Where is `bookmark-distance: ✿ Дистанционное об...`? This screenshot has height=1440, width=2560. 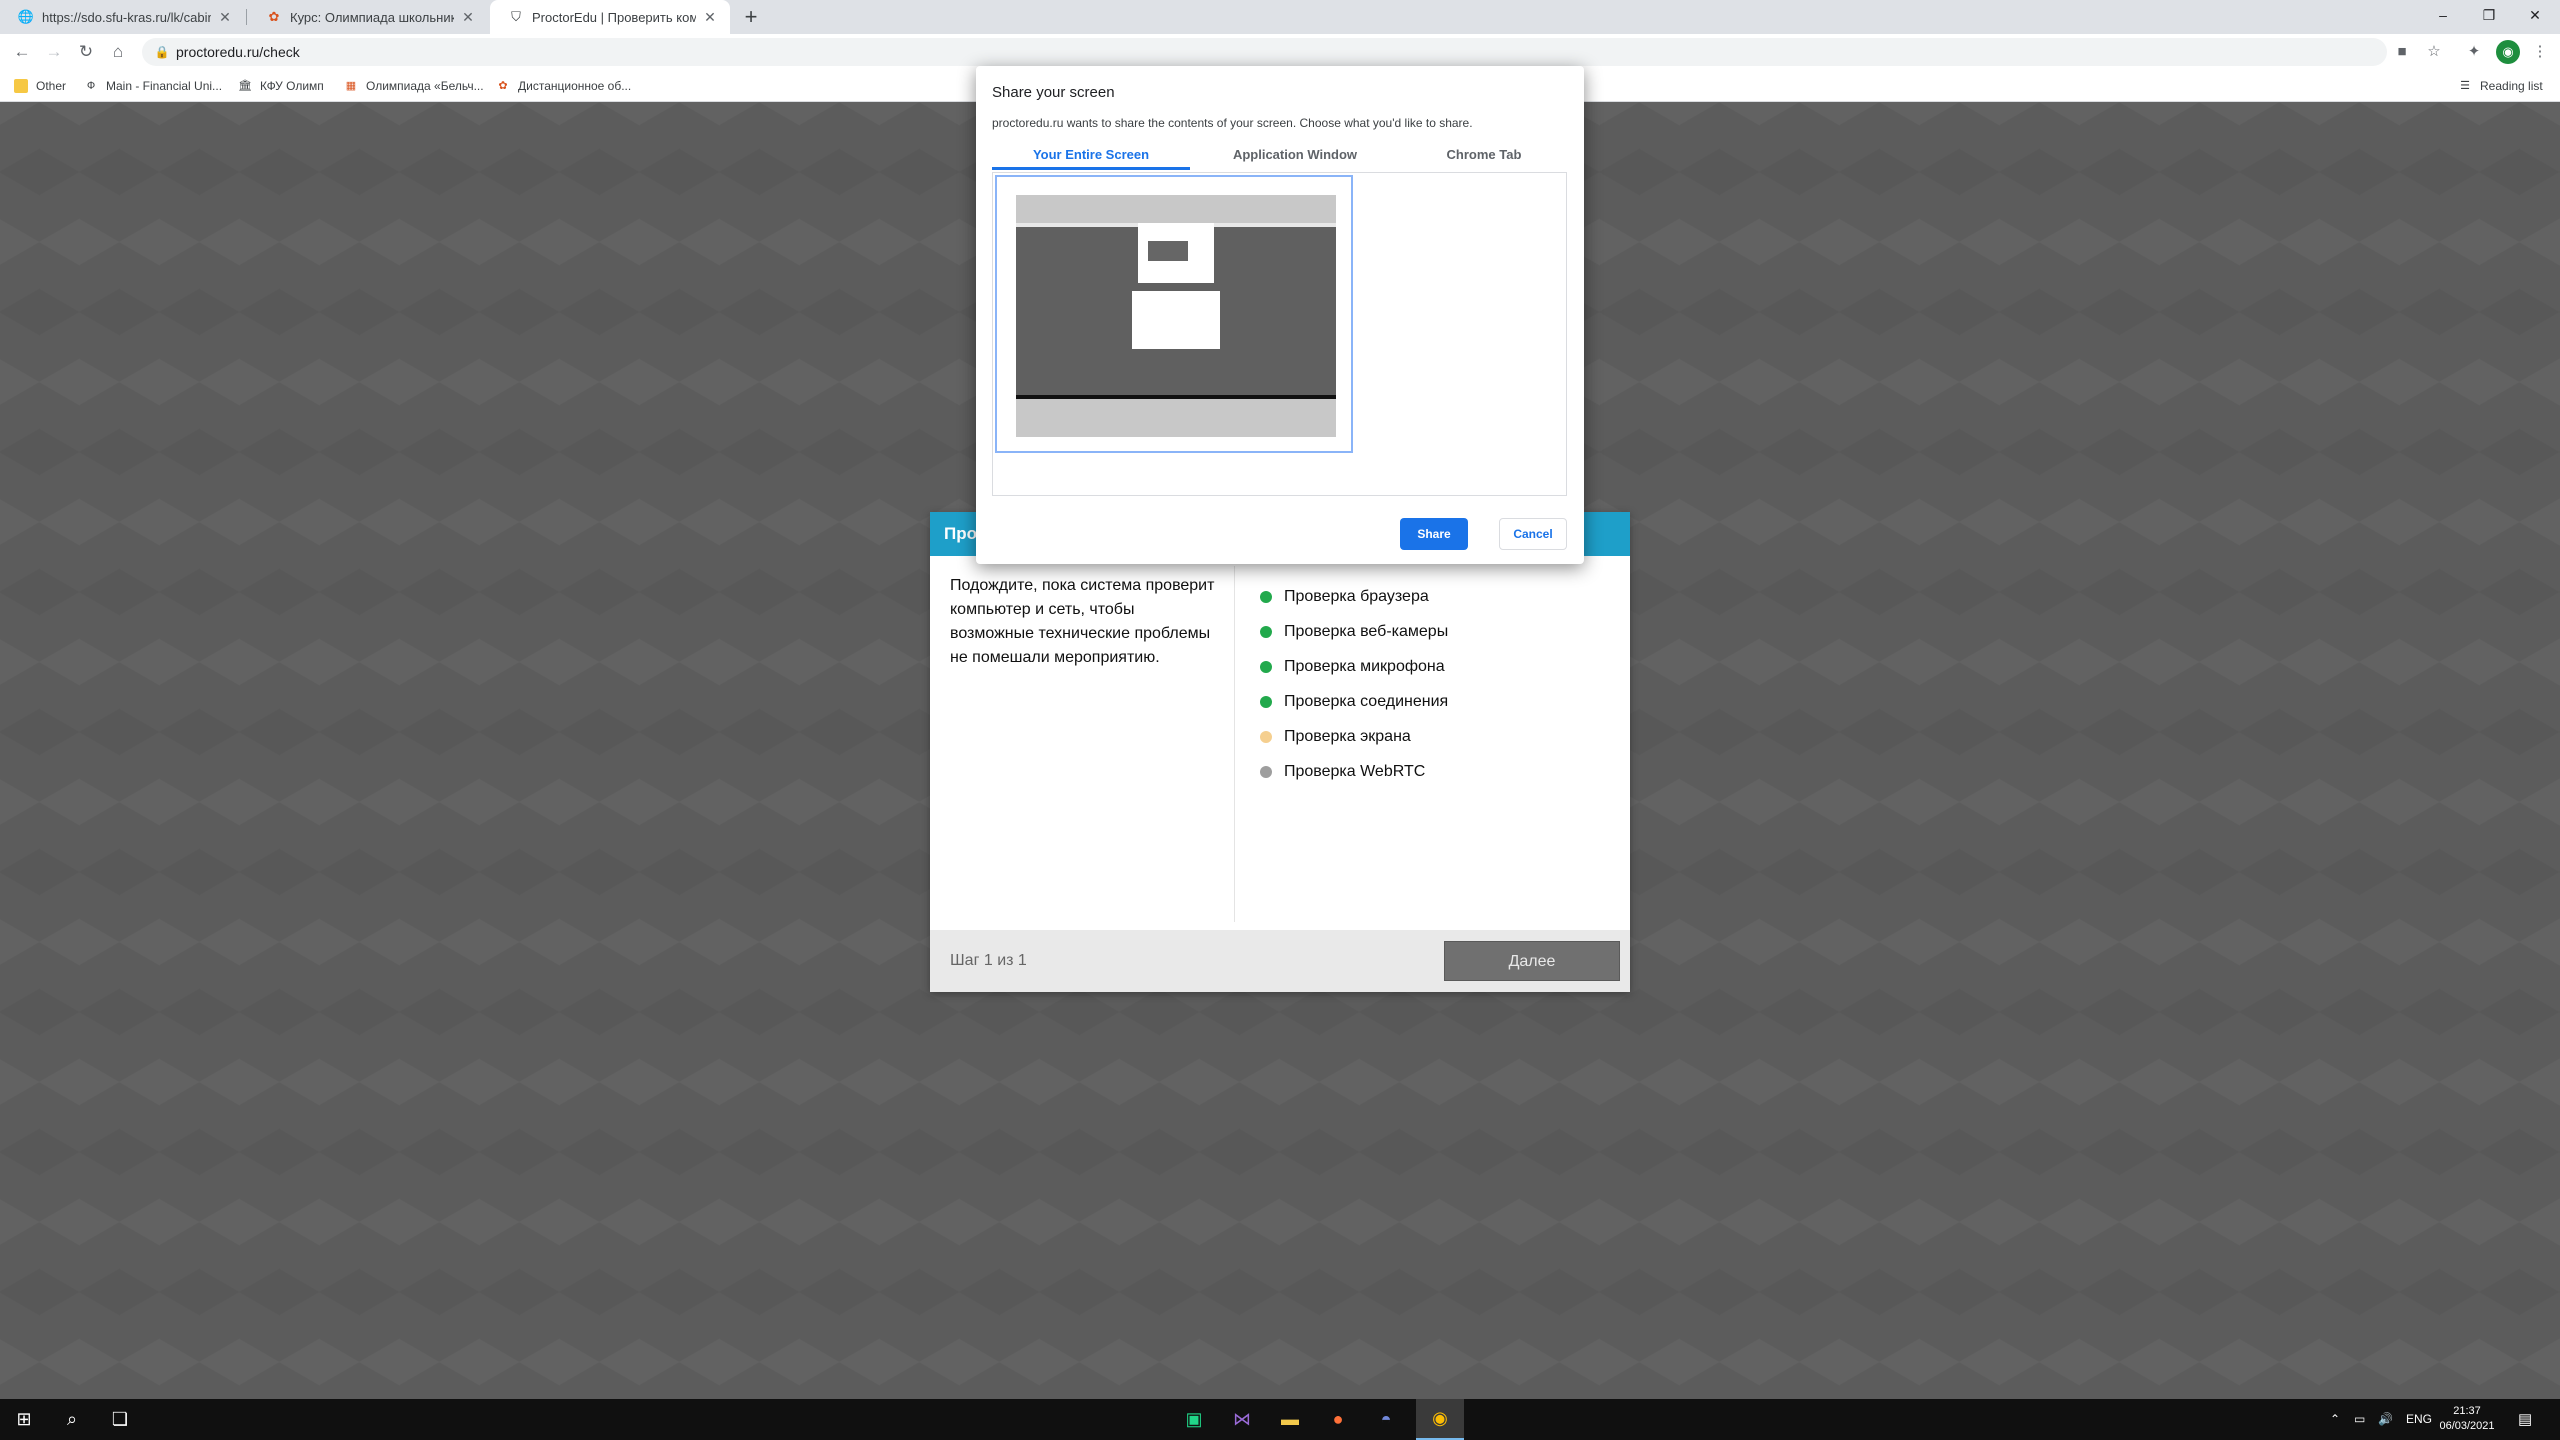 bookmark-distance: ✿ Дистанционное об... is located at coordinates (563, 86).